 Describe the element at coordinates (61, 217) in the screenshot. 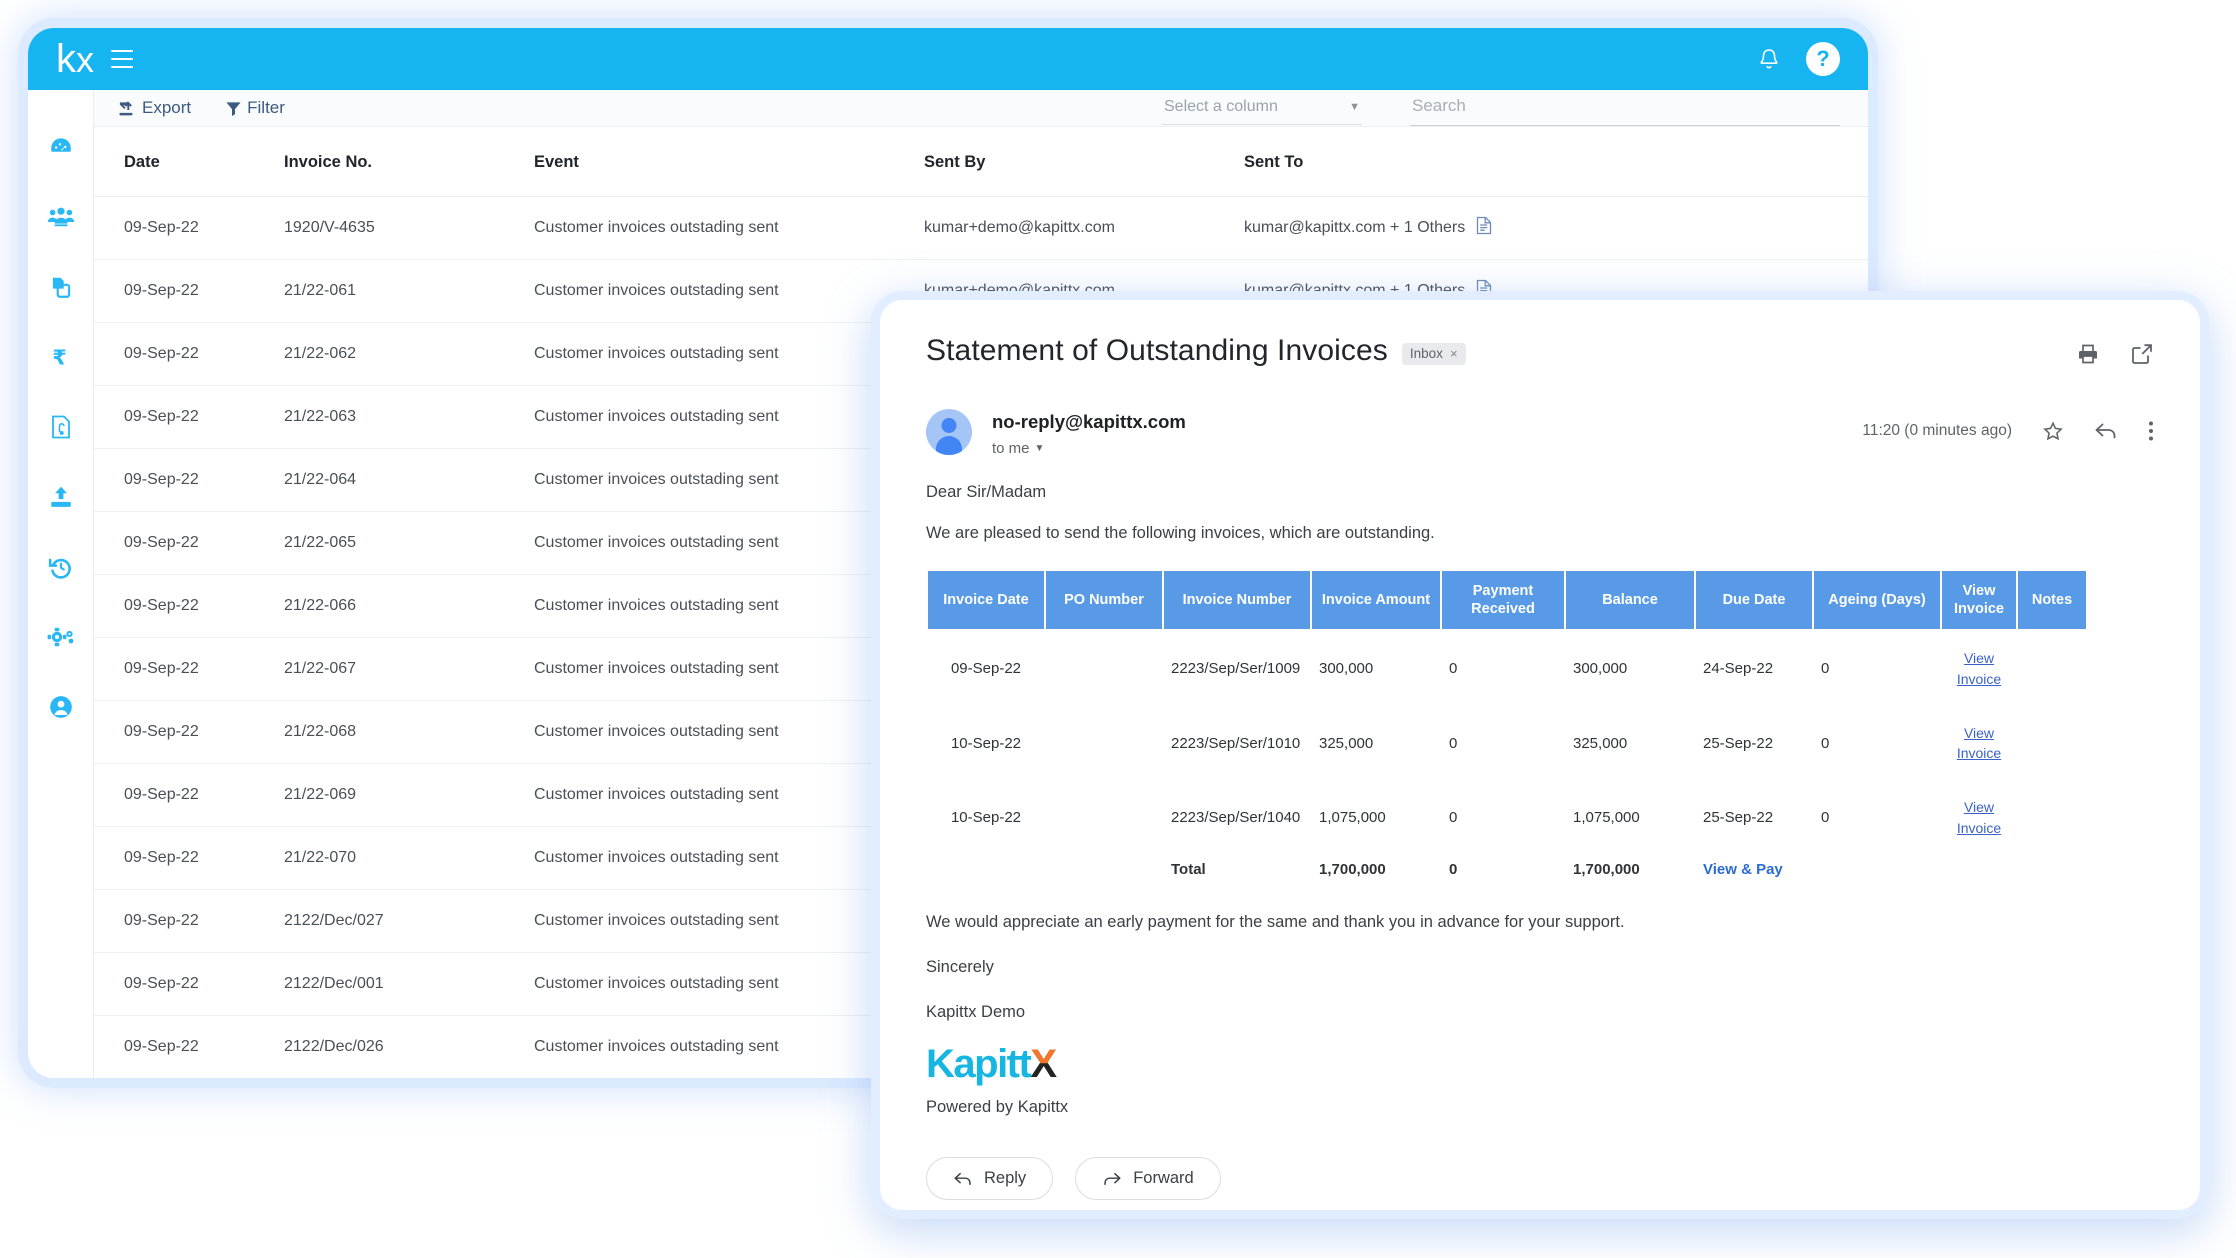

I see `sidebar-item-customers` at that location.